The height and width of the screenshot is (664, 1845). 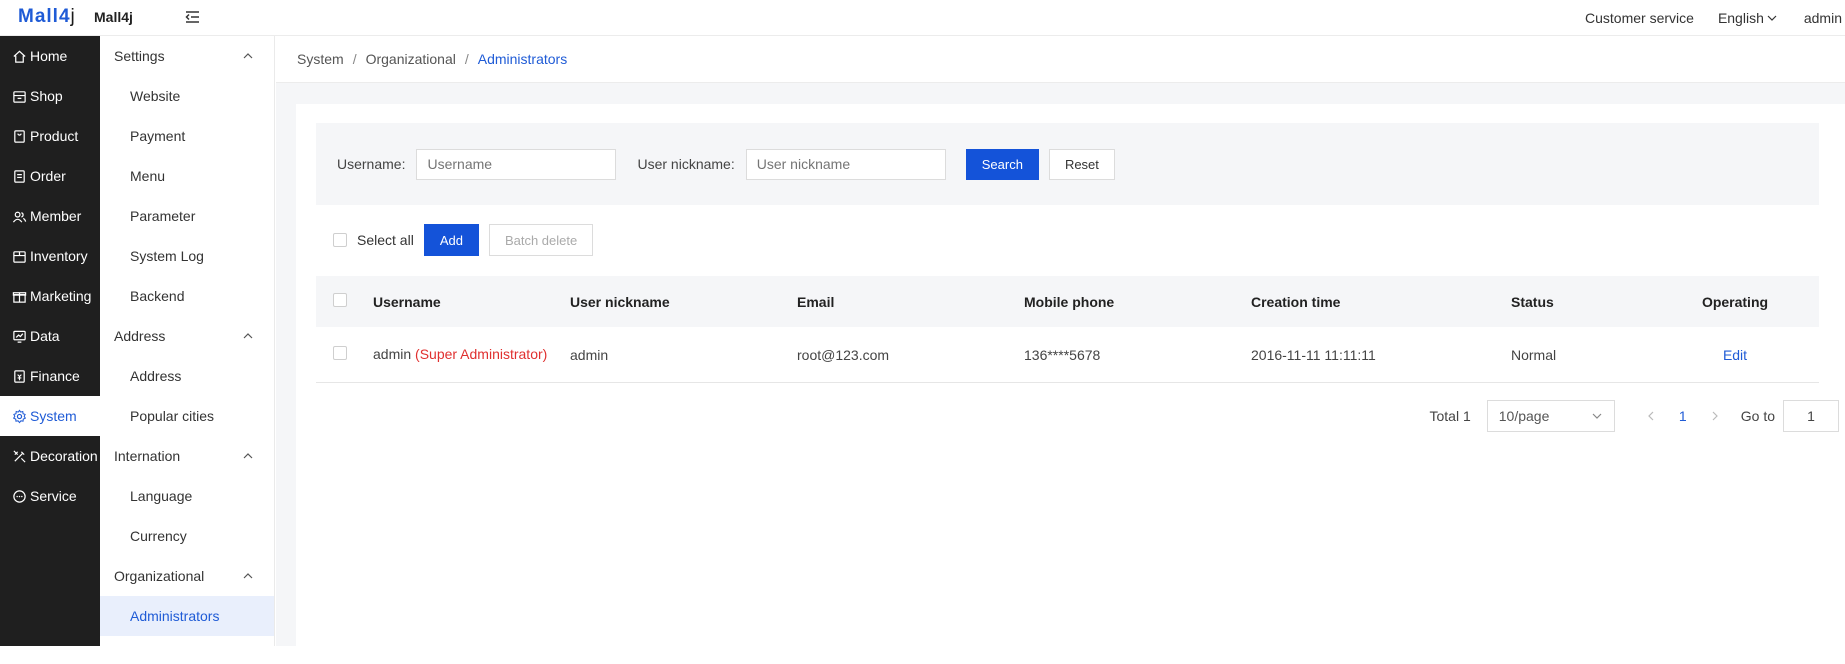 What do you see at coordinates (50, 416) in the screenshot?
I see `rail-item-system: System` at bounding box center [50, 416].